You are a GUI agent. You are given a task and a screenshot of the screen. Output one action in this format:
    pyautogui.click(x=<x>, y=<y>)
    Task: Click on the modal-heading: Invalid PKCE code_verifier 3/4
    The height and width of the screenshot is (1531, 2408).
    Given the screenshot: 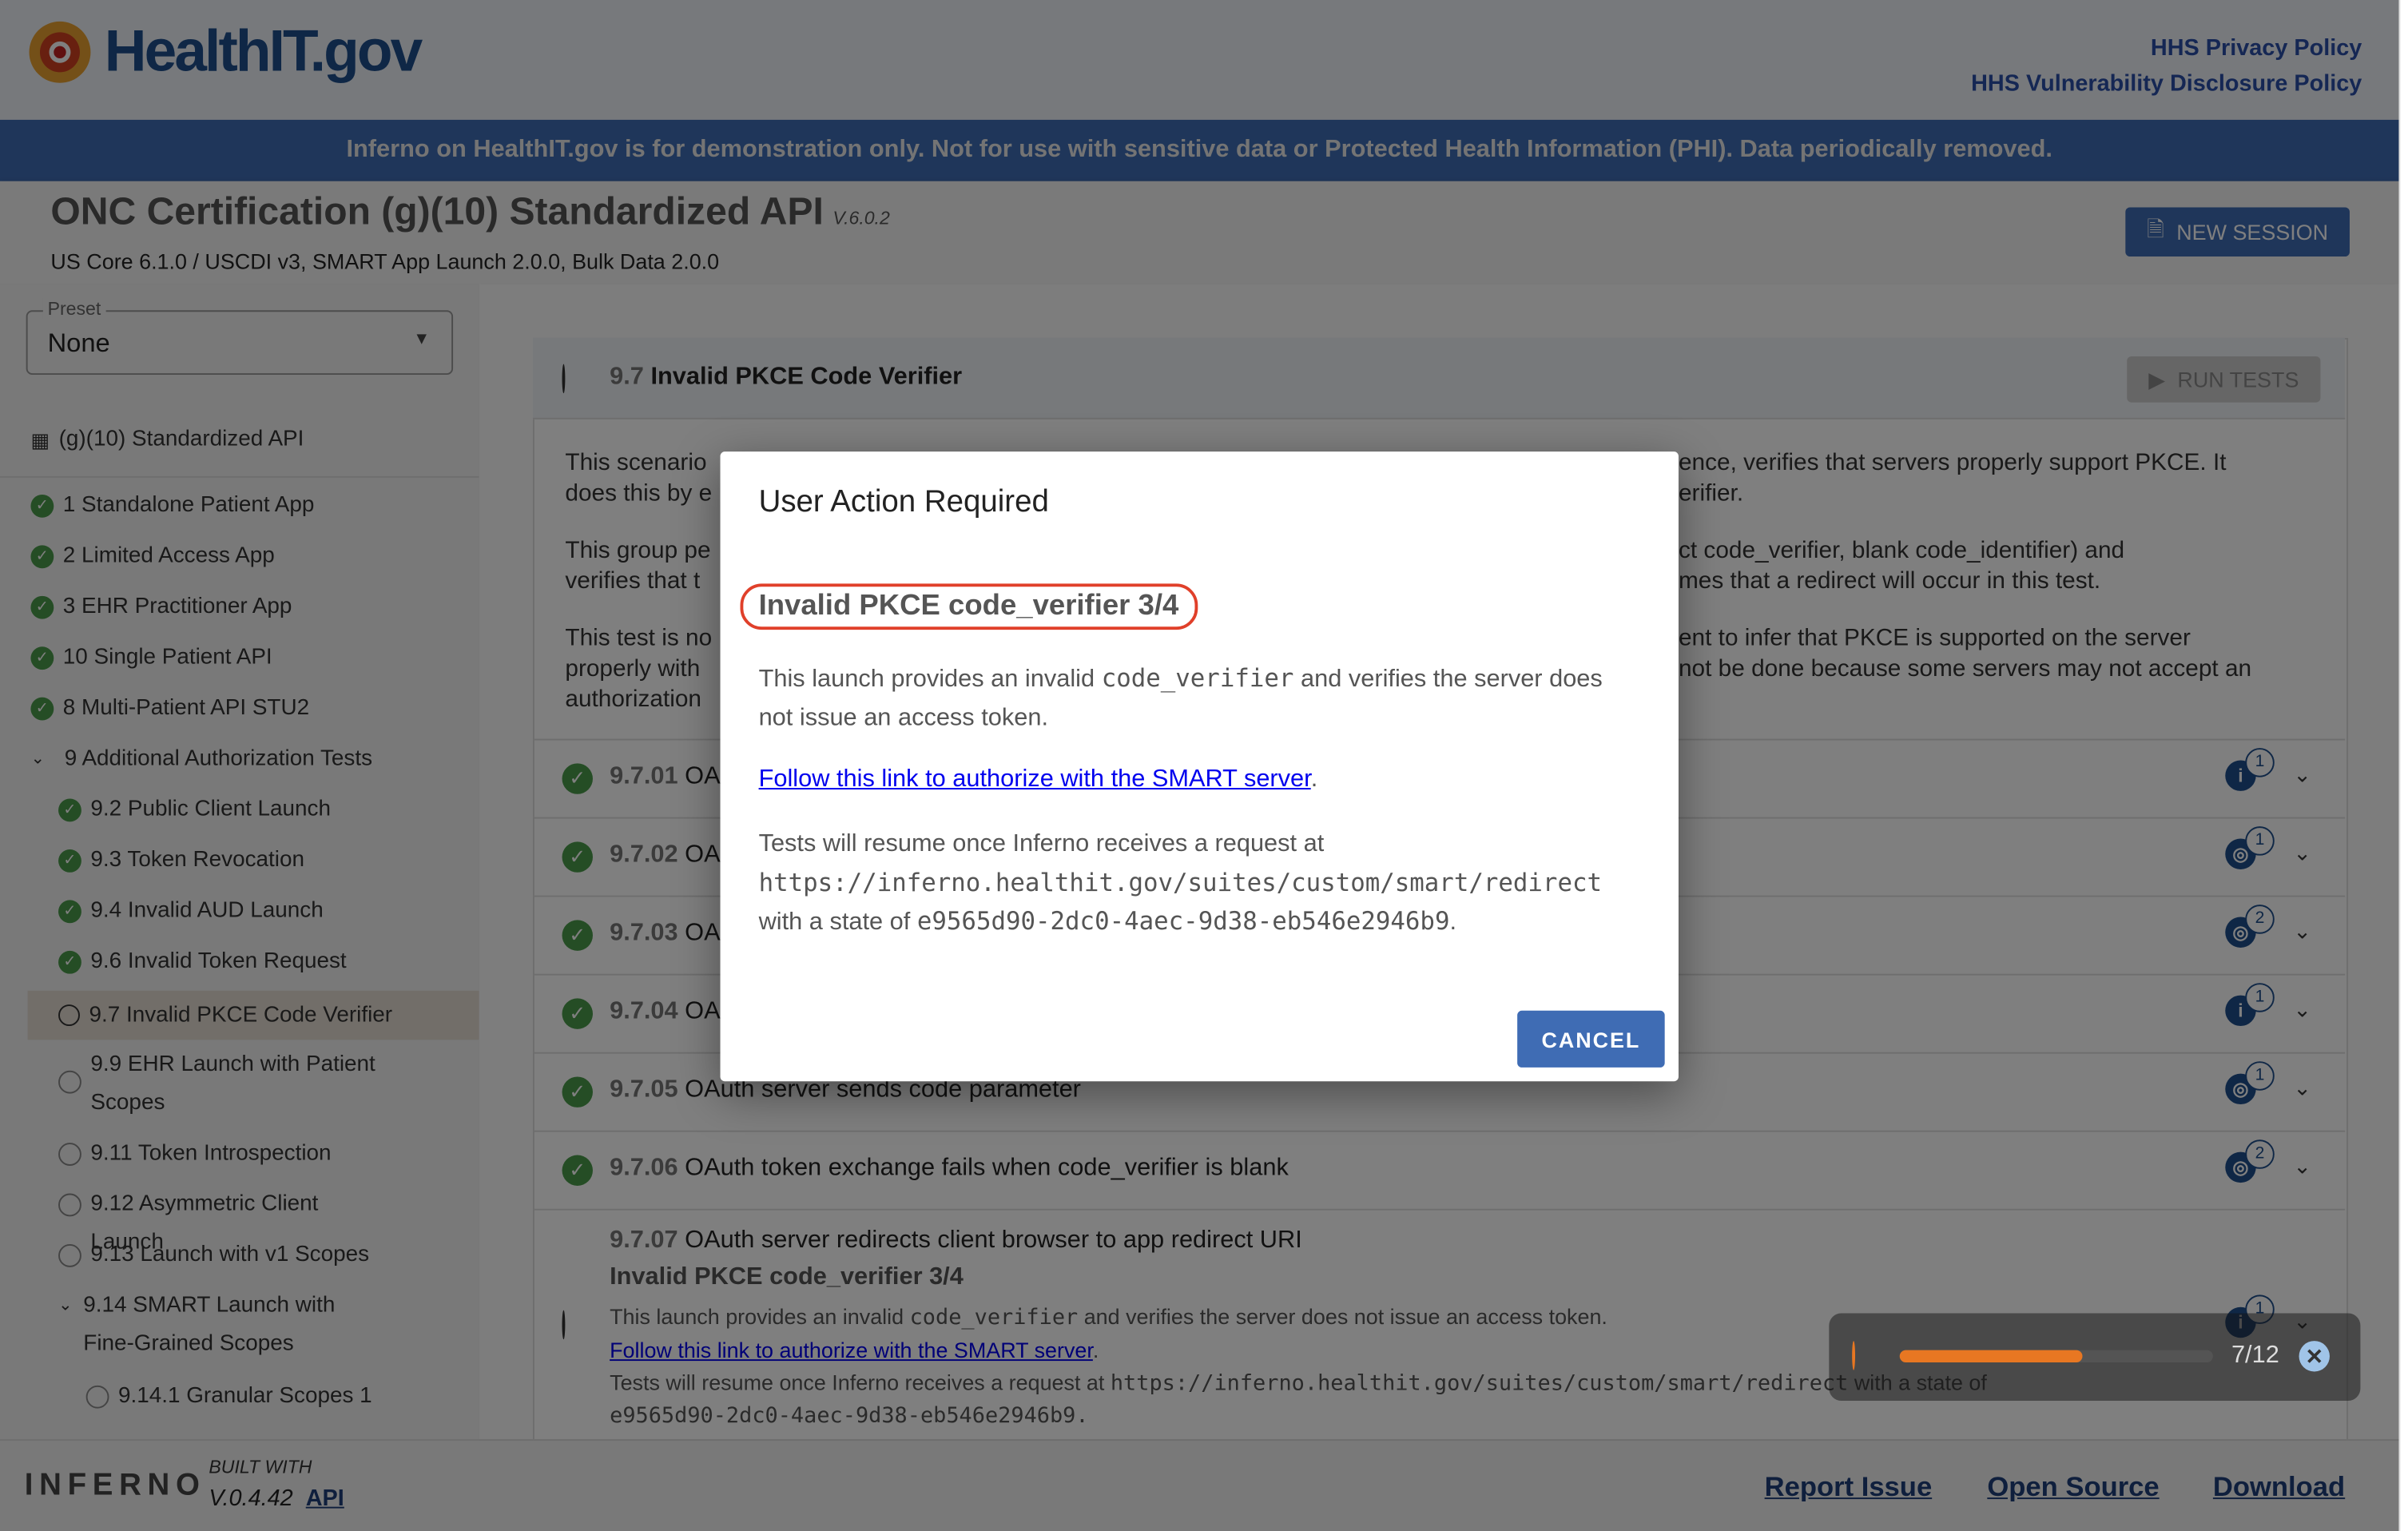 What is the action you would take?
    pyautogui.click(x=969, y=606)
    